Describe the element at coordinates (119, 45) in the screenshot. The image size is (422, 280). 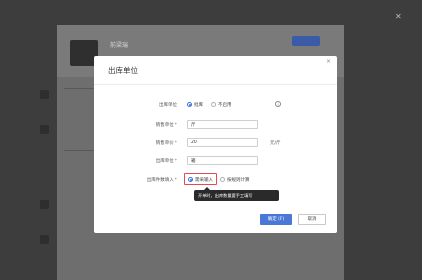
I see `background-name: 前梁瑞` at that location.